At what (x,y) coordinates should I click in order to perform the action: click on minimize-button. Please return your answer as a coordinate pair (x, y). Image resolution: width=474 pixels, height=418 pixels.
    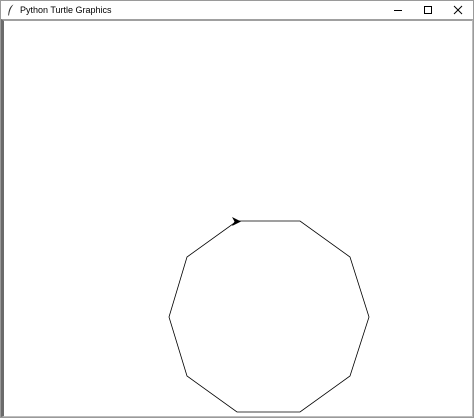
    Looking at the image, I should click on (398, 10).